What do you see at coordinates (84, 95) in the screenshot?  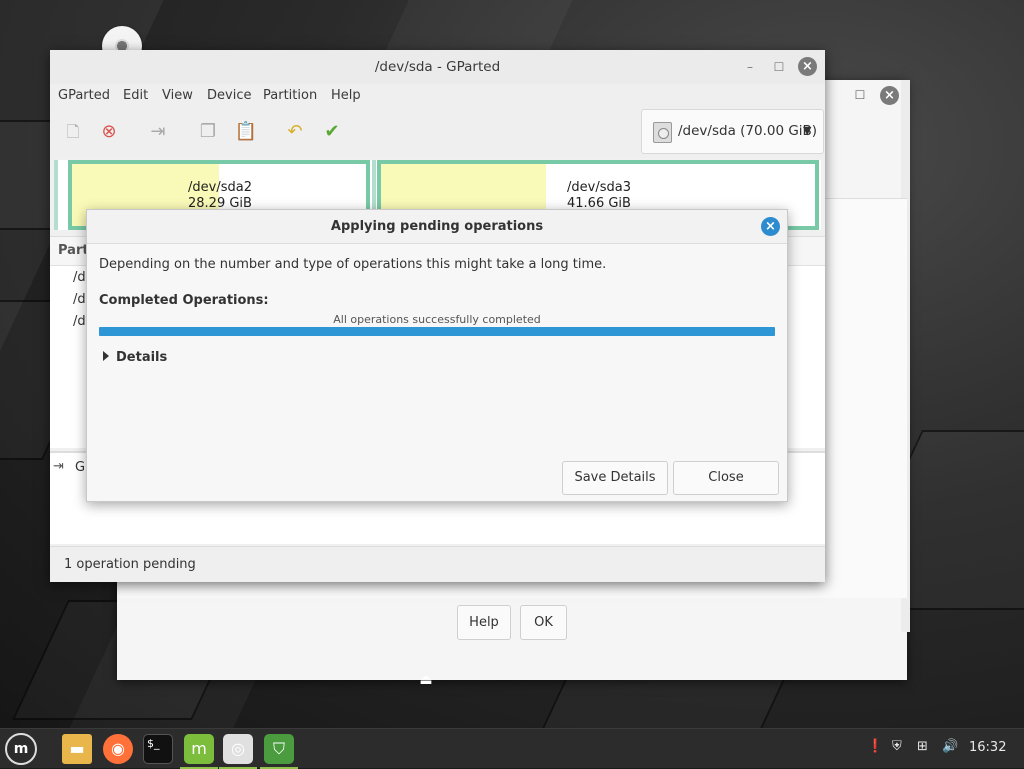 I see `menu-gparted: GParted` at bounding box center [84, 95].